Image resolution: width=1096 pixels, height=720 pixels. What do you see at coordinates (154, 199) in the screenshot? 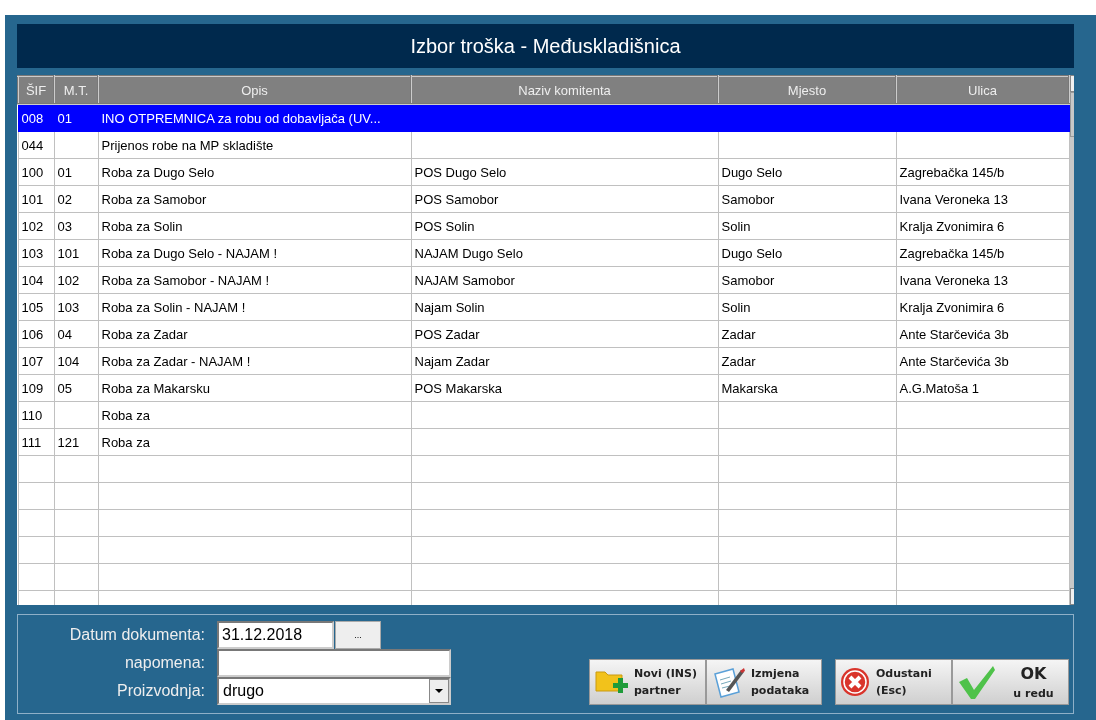
I see `table-cell: Roba za Samobor` at bounding box center [154, 199].